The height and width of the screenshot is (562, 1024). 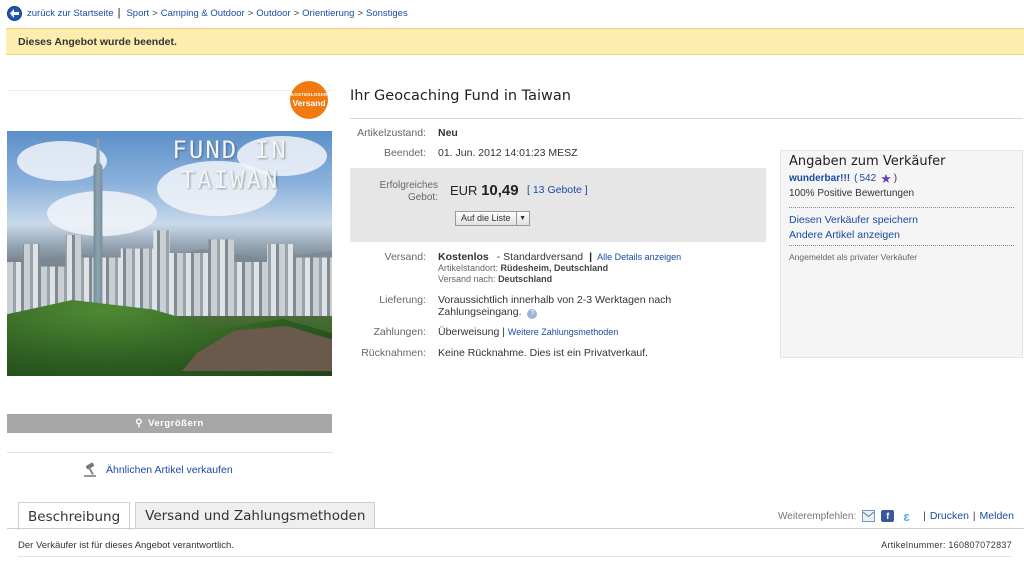 What do you see at coordinates (946, 545) in the screenshot?
I see `item-number: Artikelnummer: 160807072837` at bounding box center [946, 545].